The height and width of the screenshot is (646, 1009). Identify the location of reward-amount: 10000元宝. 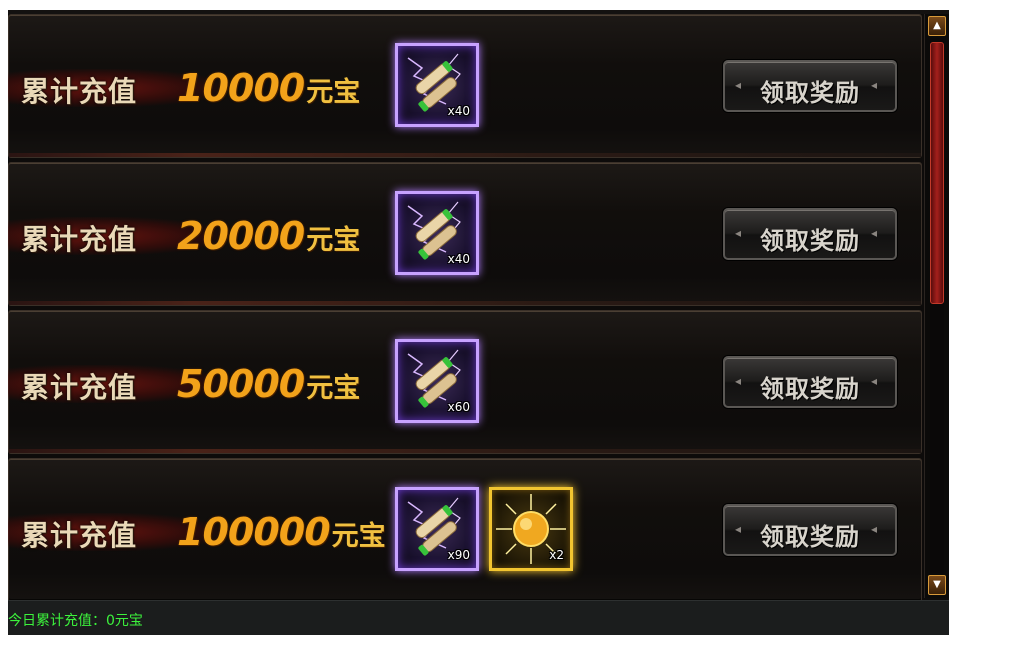
(268, 88).